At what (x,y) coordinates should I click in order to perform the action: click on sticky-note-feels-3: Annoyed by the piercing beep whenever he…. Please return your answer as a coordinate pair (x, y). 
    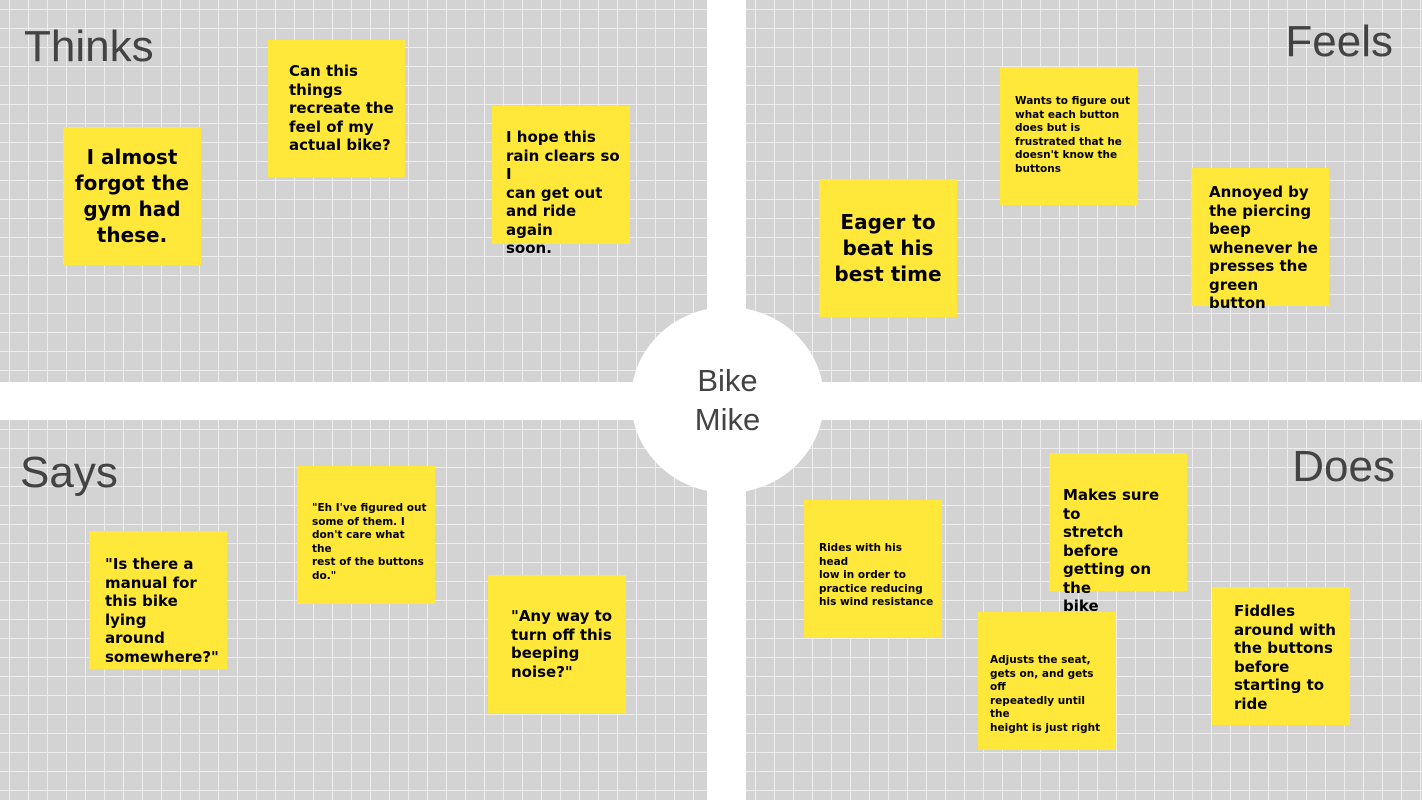
    Looking at the image, I should click on (1260, 240).